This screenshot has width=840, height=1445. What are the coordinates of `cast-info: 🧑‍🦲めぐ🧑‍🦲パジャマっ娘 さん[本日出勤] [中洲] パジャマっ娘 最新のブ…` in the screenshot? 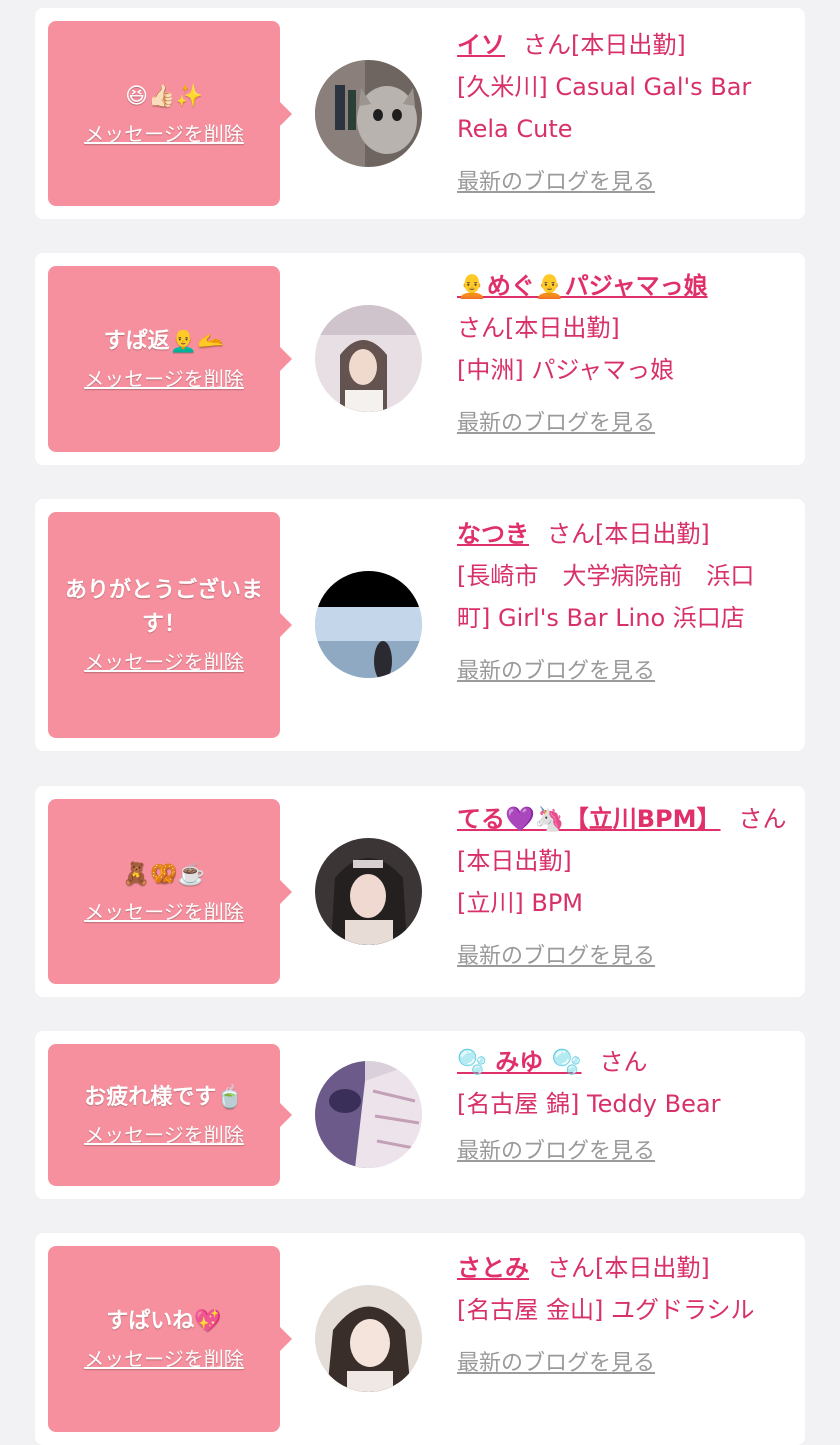 It's located at (622, 355).